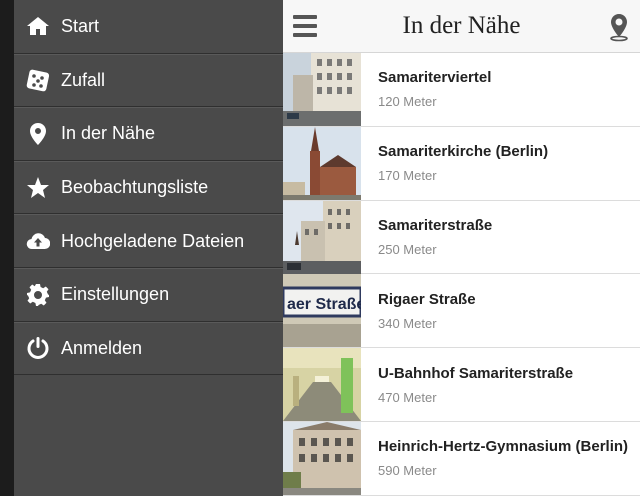 Image resolution: width=640 pixels, height=496 pixels. I want to click on list-item: Samariterkirche (Berlin) 170 Meter, so click(461, 163).